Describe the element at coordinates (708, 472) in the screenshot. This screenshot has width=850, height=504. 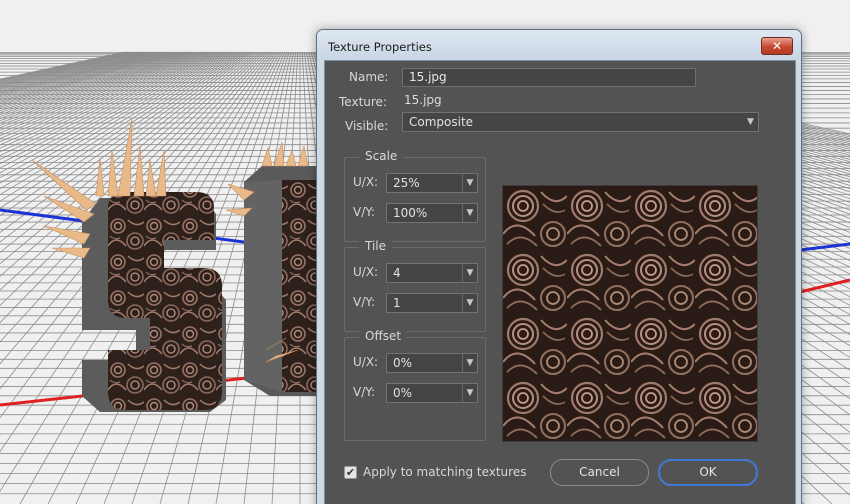
I see `ok-button: OK` at that location.